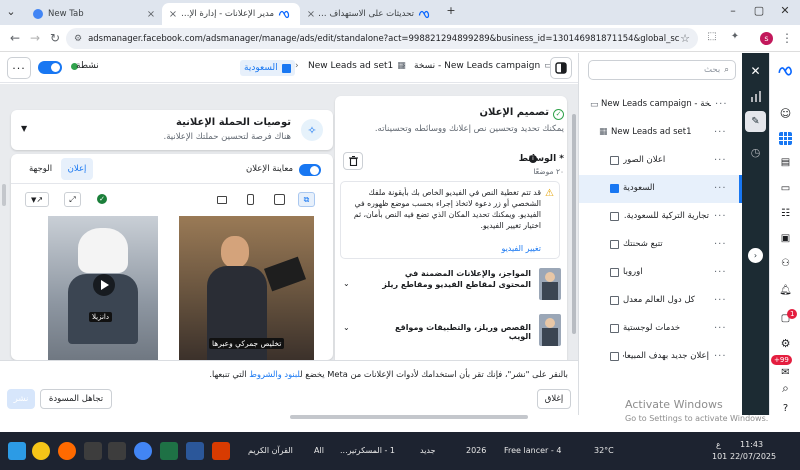  I want to click on meta-logo-icon, so click(785, 70).